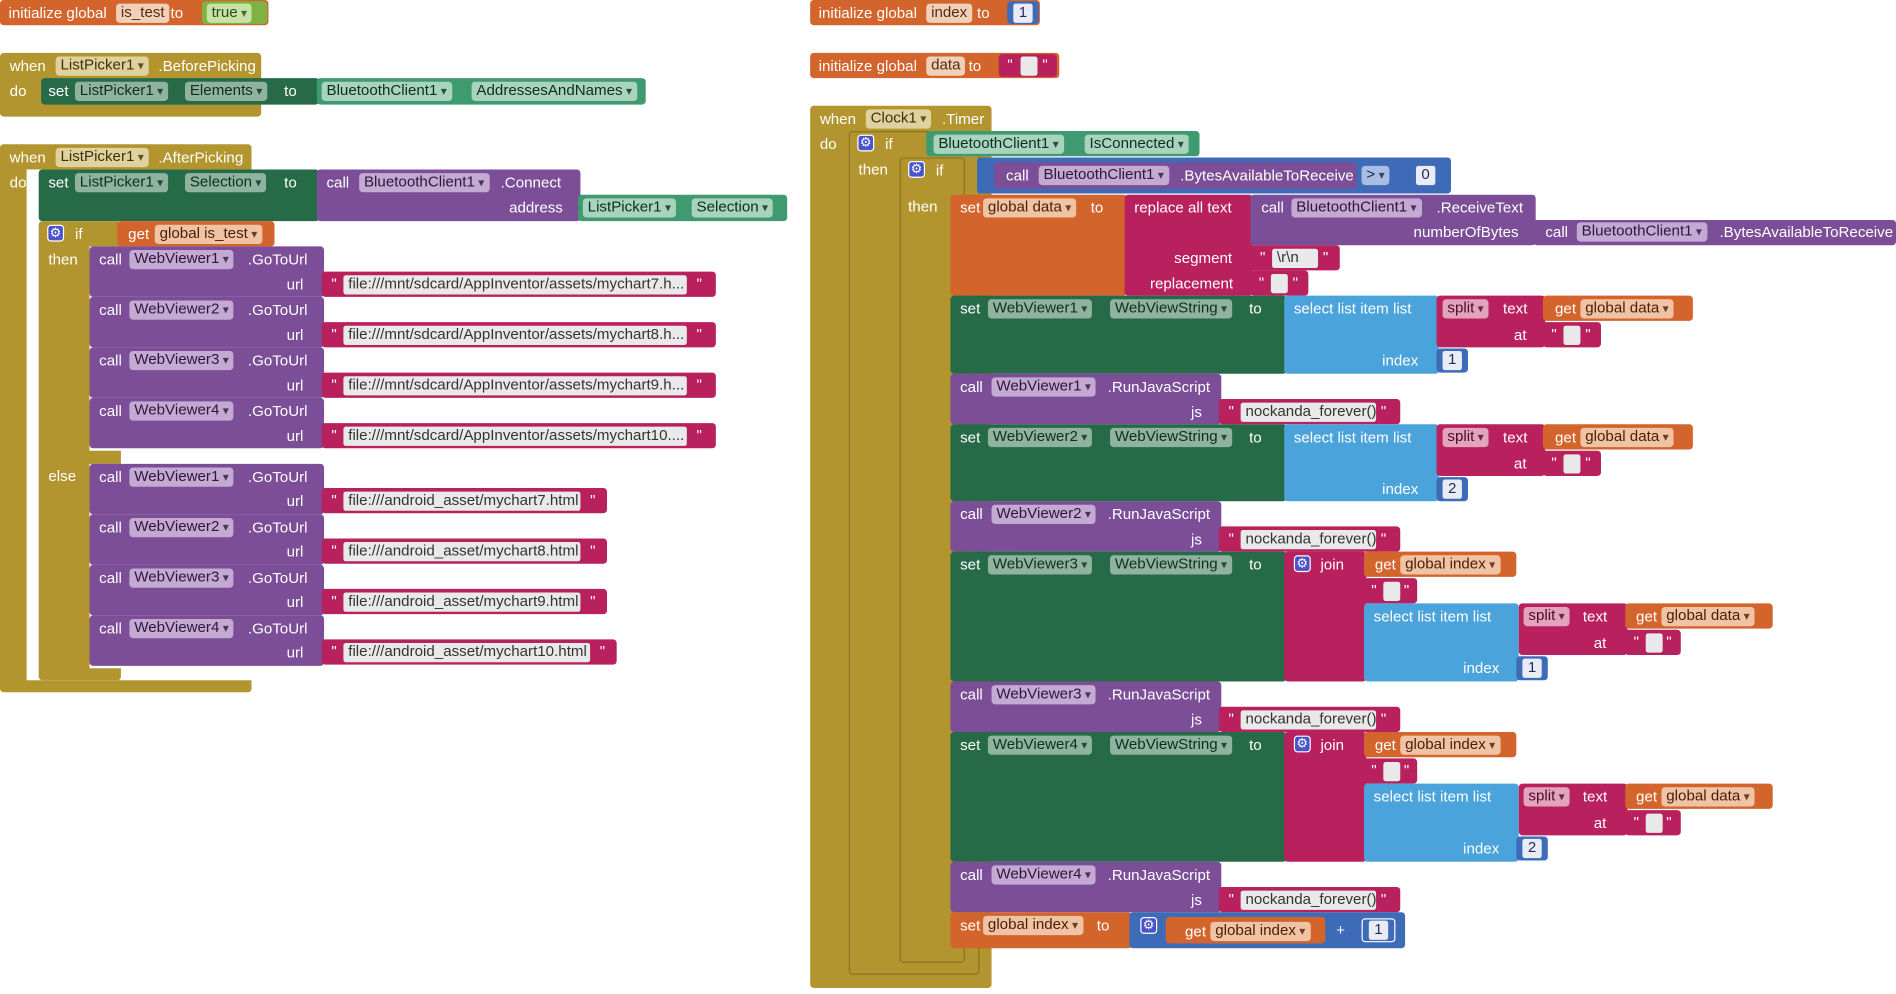 Image resolution: width=1896 pixels, height=994 pixels. Describe the element at coordinates (143, 13) in the screenshot. I see `variable-name-is-test: is_test` at that location.